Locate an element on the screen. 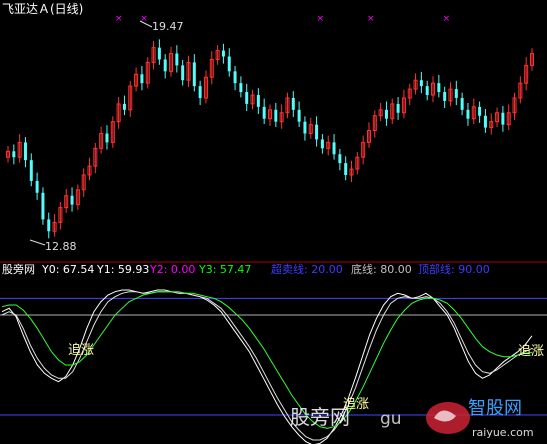 This screenshot has height=444, width=547. indicator-value-3: Y3: 57.47 is located at coordinates (224, 269).